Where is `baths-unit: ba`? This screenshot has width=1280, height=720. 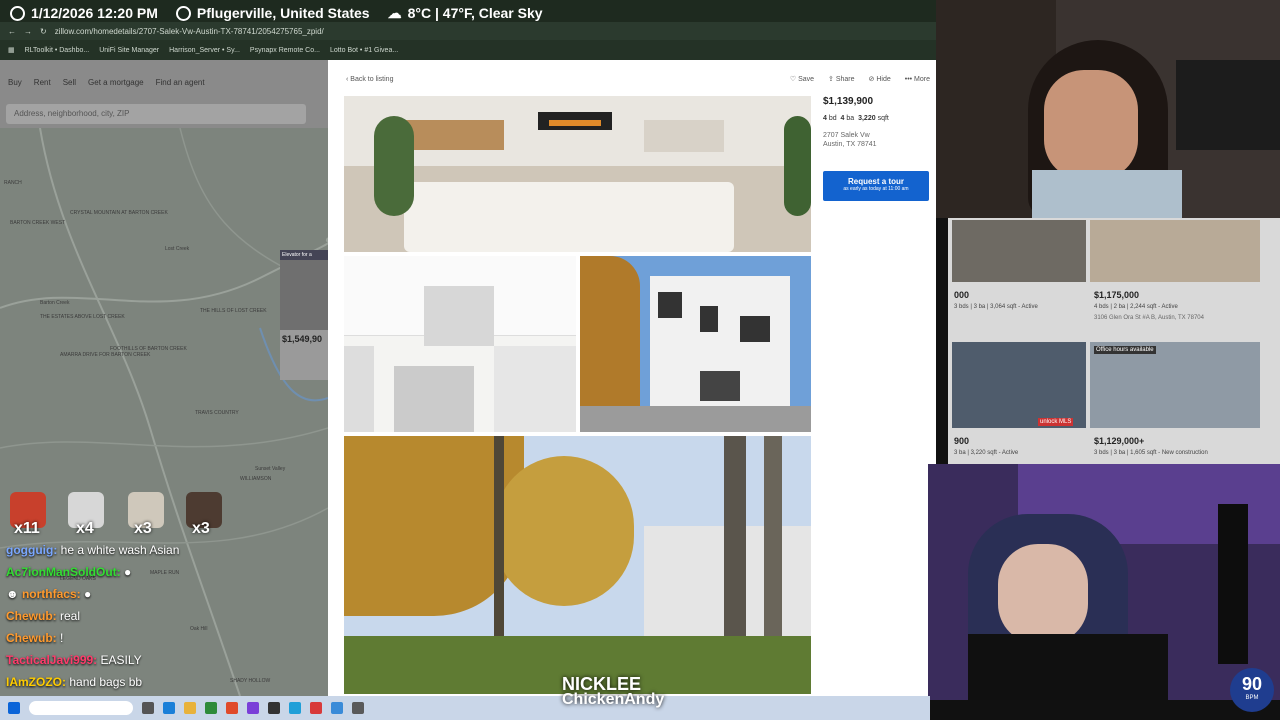
baths-unit: ba is located at coordinates (850, 118).